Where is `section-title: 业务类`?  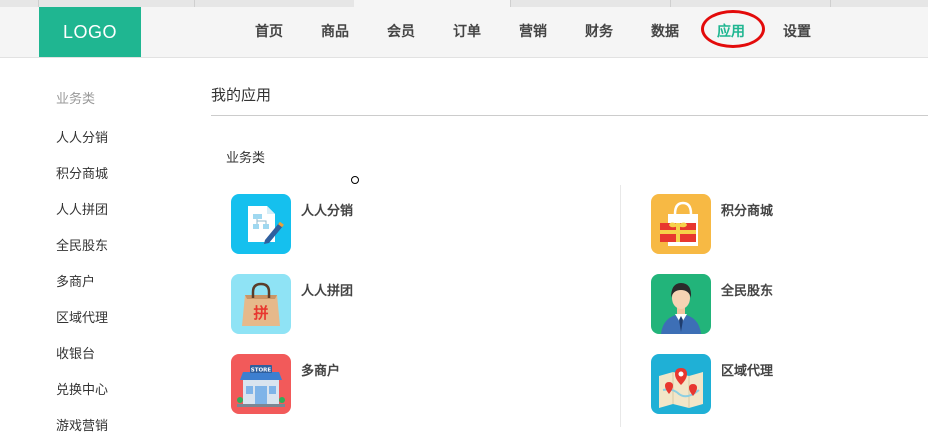 section-title: 业务类 is located at coordinates (246, 158).